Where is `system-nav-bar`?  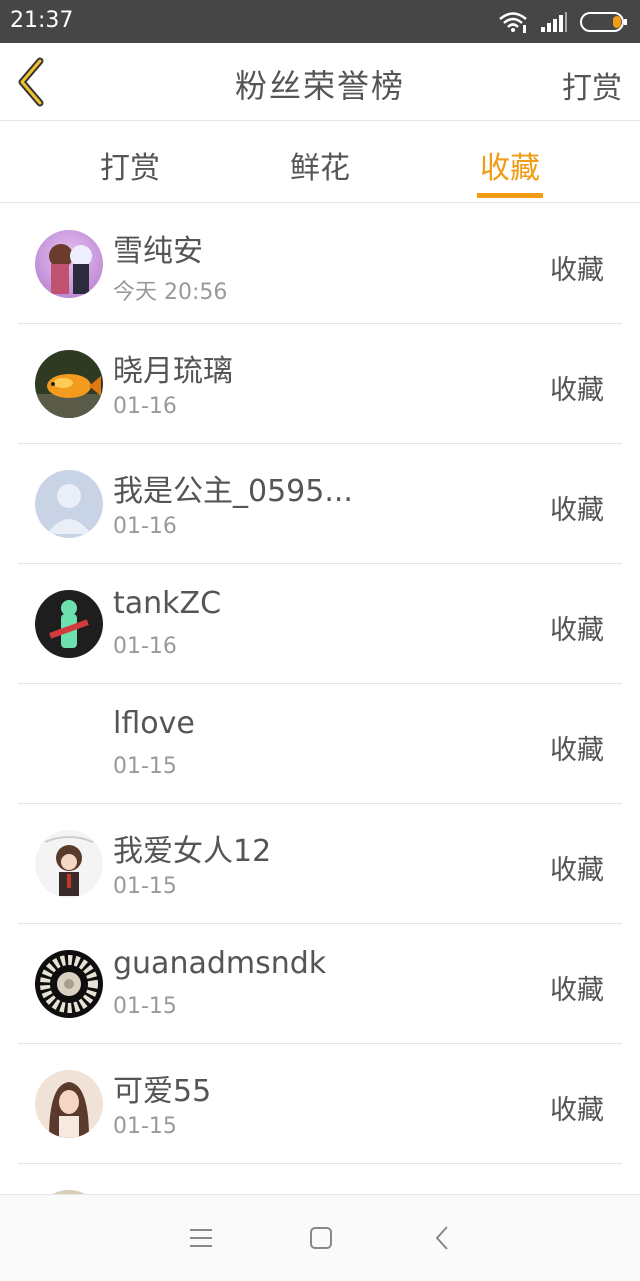
system-nav-bar is located at coordinates (320, 1237).